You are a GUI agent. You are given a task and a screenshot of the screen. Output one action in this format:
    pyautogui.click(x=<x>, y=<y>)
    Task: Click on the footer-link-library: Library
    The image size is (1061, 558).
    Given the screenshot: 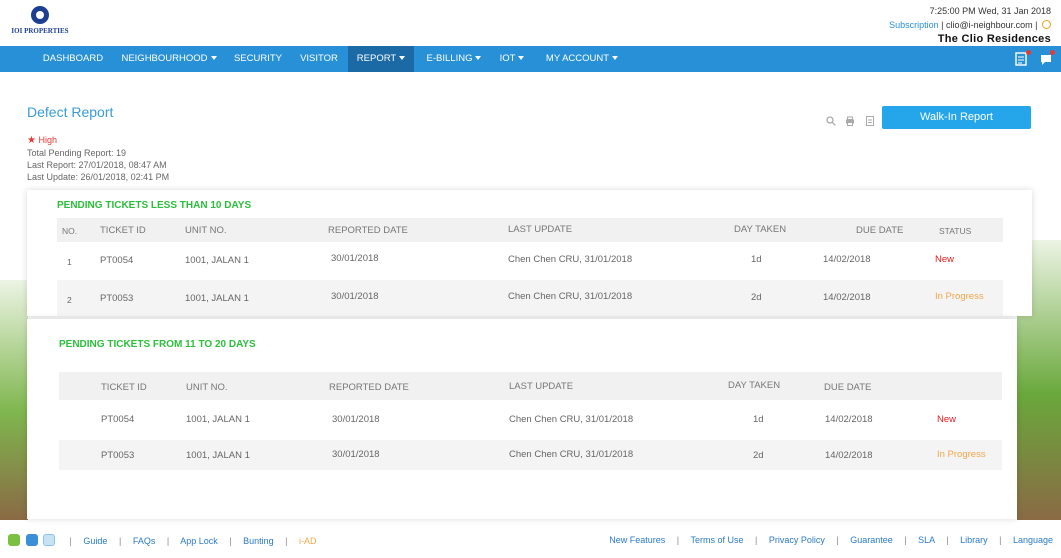 What is the action you would take?
    pyautogui.click(x=974, y=540)
    